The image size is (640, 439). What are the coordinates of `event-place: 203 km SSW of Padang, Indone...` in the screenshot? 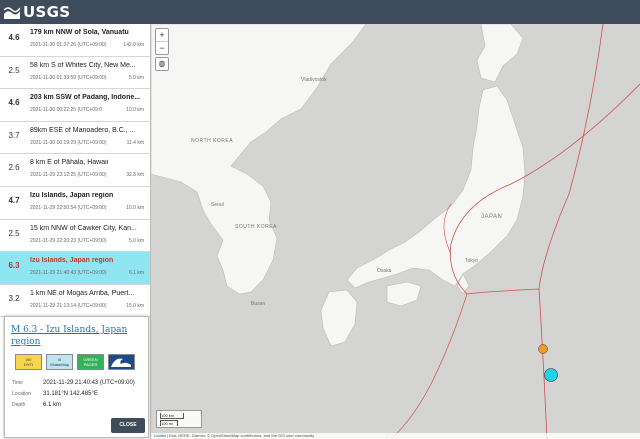 It's located at (85, 98).